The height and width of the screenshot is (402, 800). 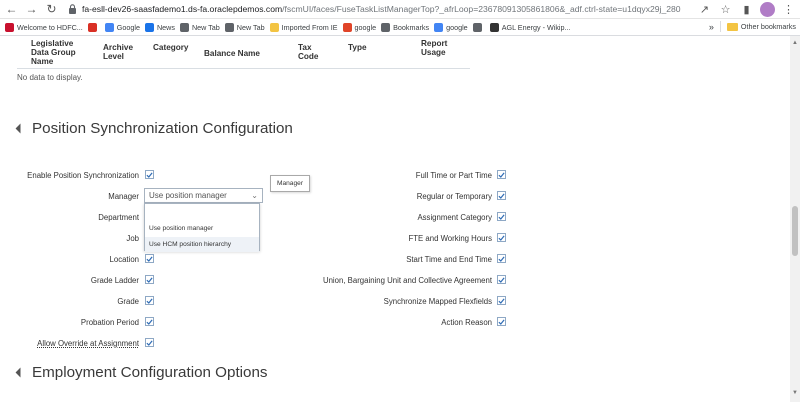 I want to click on column-header: Tax Code, so click(x=311, y=52).